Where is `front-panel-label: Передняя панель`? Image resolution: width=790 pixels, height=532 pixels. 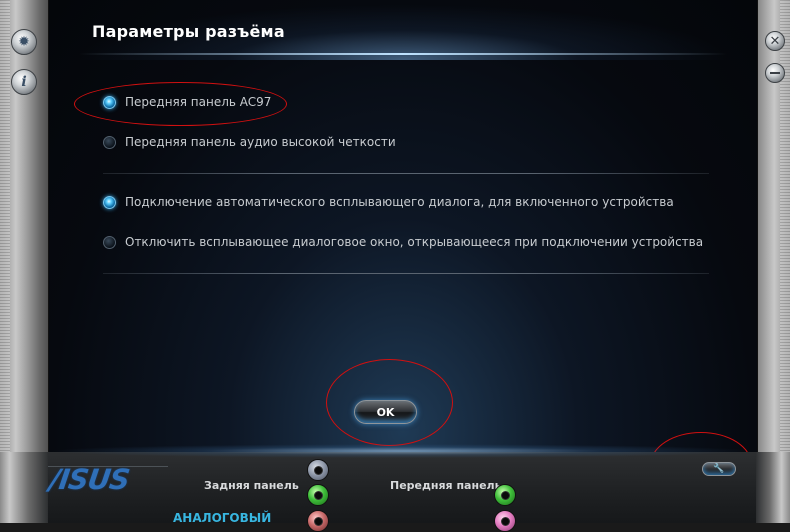
front-panel-label: Передняя панель is located at coordinates (446, 485).